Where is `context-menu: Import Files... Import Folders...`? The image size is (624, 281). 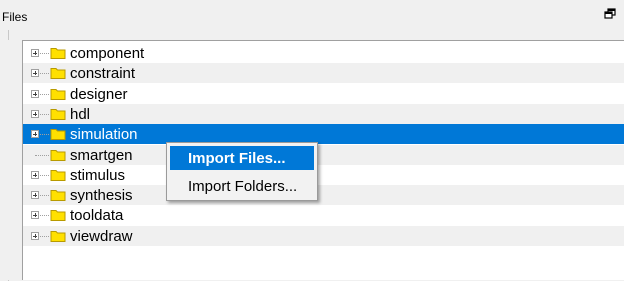
context-menu: Import Files... Import Folders... is located at coordinates (242, 171).